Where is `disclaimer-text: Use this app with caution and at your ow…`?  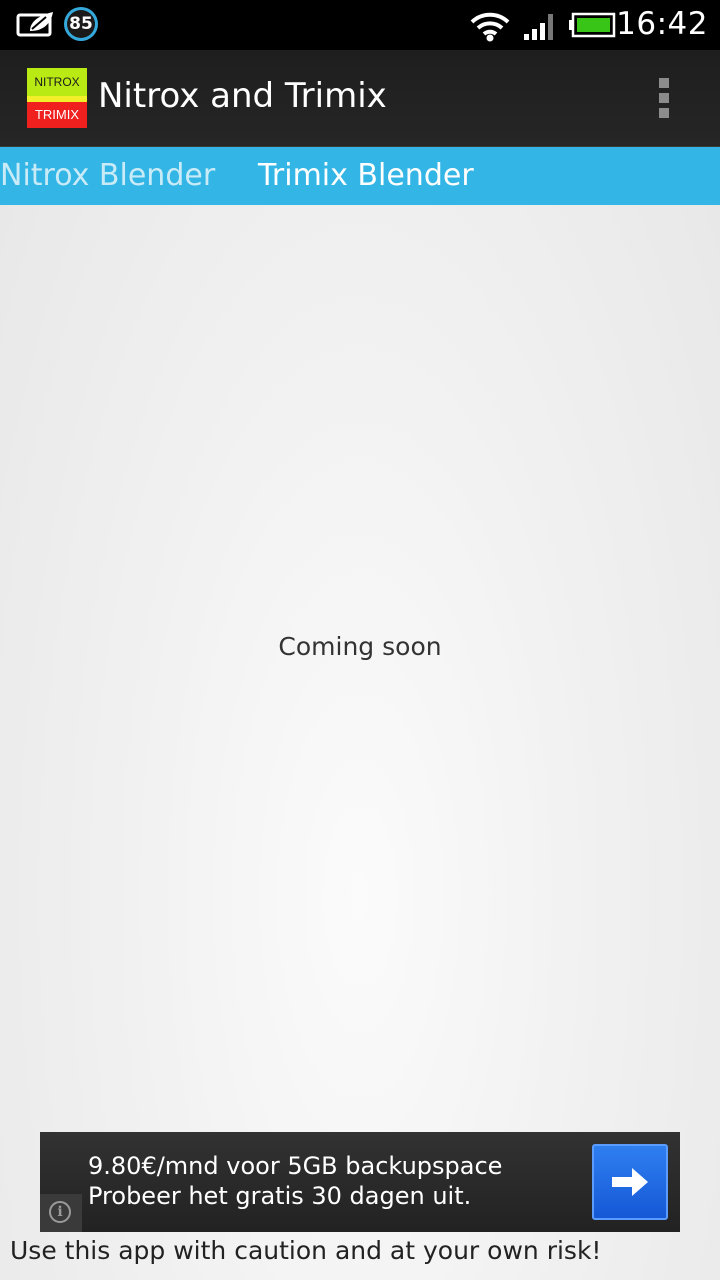
disclaimer-text: Use this app with caution and at your ow… is located at coordinates (306, 1250).